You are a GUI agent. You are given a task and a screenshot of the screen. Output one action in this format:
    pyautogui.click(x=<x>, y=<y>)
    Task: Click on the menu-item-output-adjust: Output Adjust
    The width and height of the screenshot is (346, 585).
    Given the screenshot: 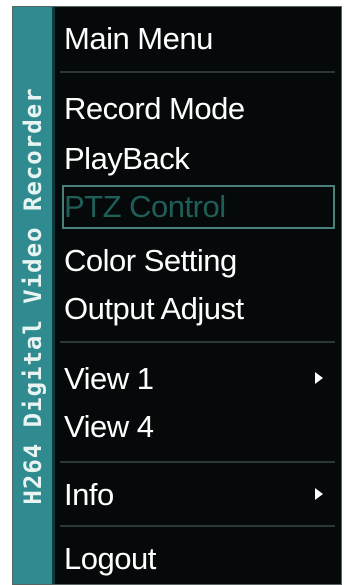 What is the action you would take?
    pyautogui.click(x=198, y=309)
    